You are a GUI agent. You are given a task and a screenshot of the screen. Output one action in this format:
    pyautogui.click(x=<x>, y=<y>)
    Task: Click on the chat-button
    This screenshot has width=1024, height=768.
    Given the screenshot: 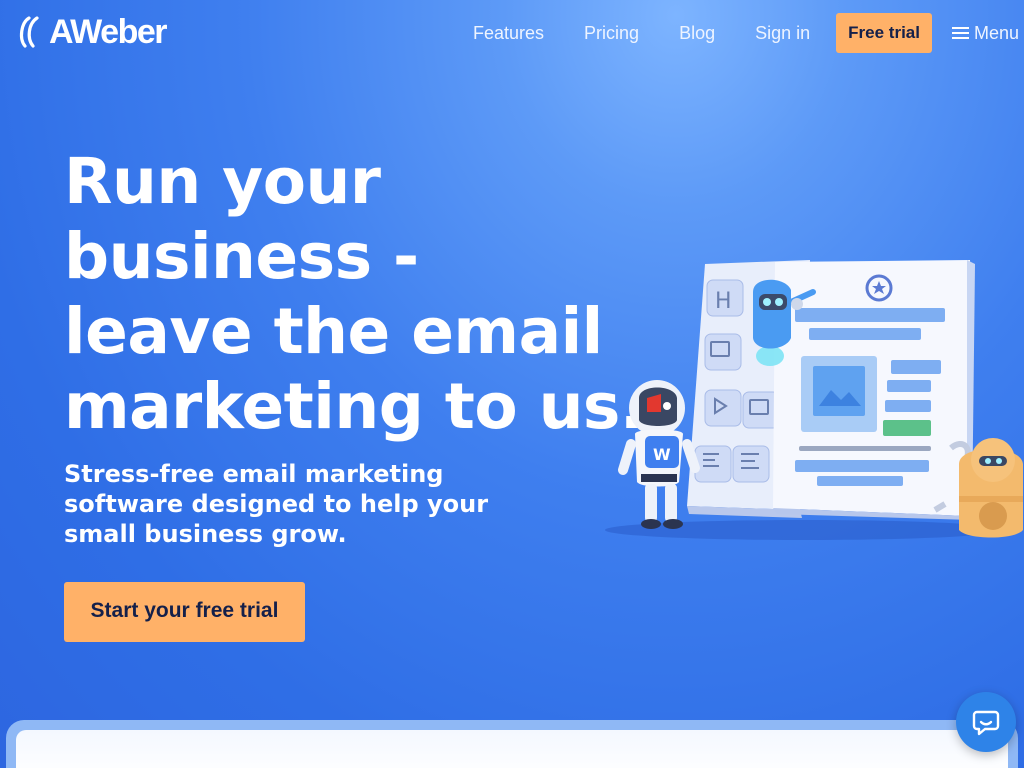 What is the action you would take?
    pyautogui.click(x=986, y=722)
    